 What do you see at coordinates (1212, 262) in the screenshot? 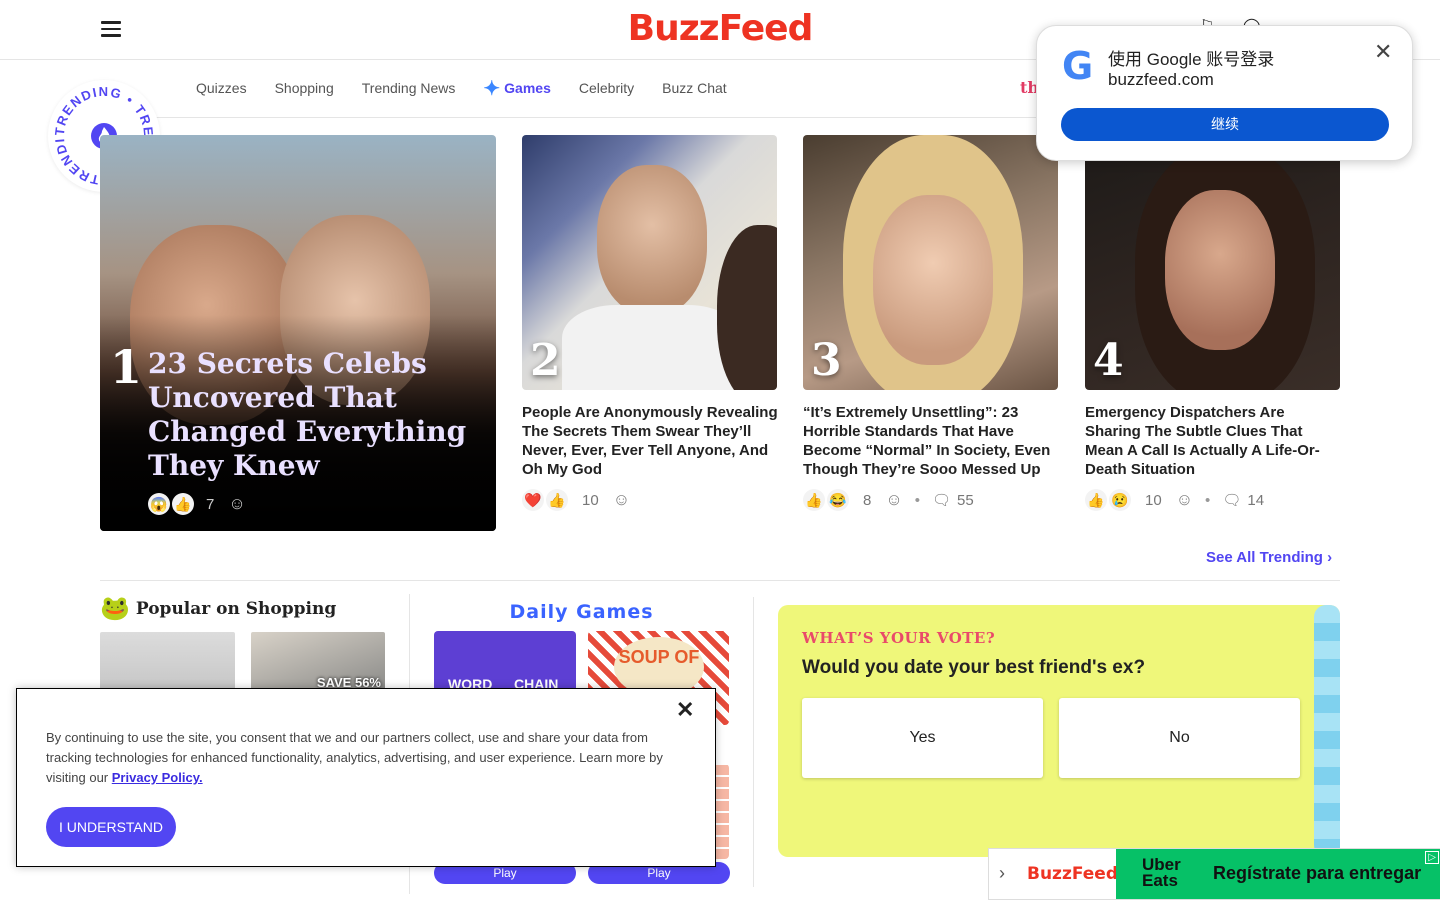
I see `trending-card-4-image: 4` at bounding box center [1212, 262].